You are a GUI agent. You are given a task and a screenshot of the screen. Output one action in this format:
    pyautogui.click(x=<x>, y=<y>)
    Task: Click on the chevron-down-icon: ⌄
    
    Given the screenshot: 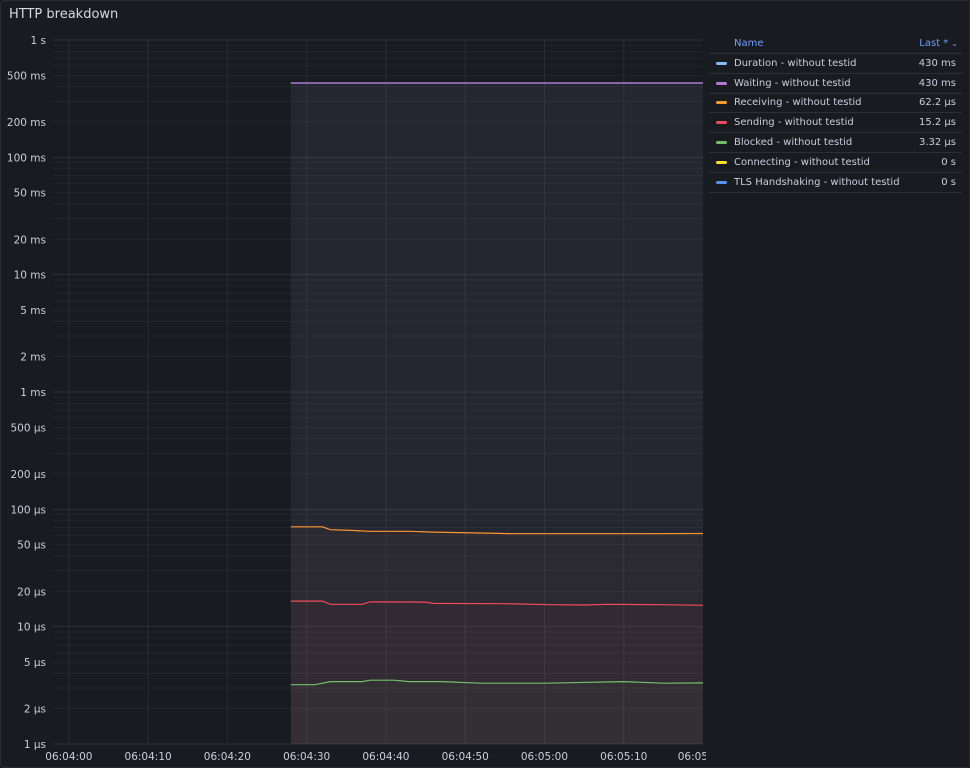 What is the action you would take?
    pyautogui.click(x=954, y=43)
    